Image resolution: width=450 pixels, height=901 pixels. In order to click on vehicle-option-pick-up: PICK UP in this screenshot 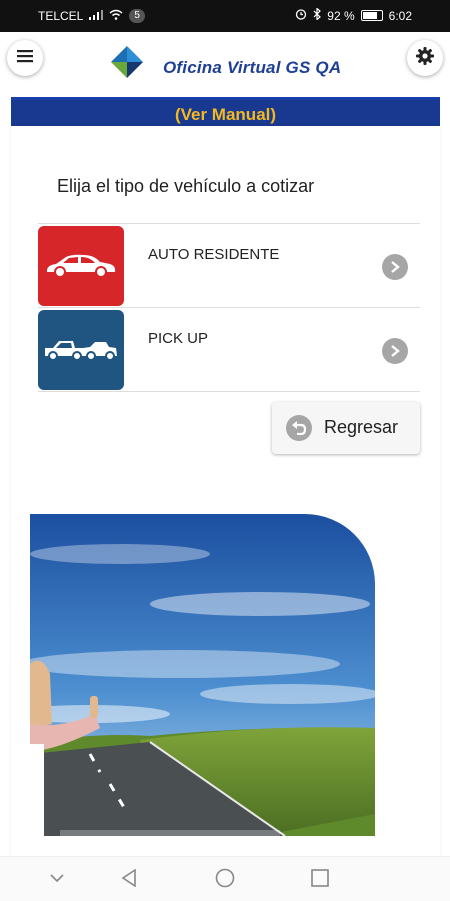, I will do `click(229, 349)`.